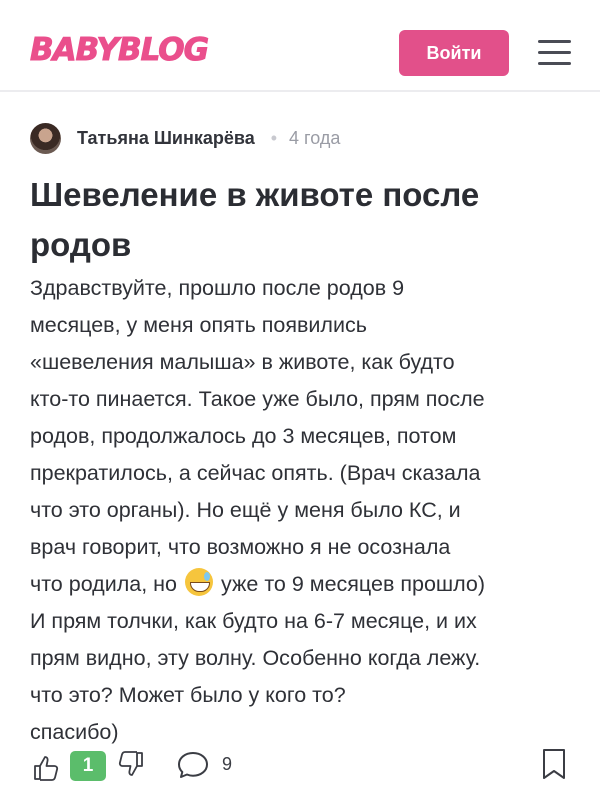  I want to click on body-line: месяцев, у меня опять появились, so click(198, 325).